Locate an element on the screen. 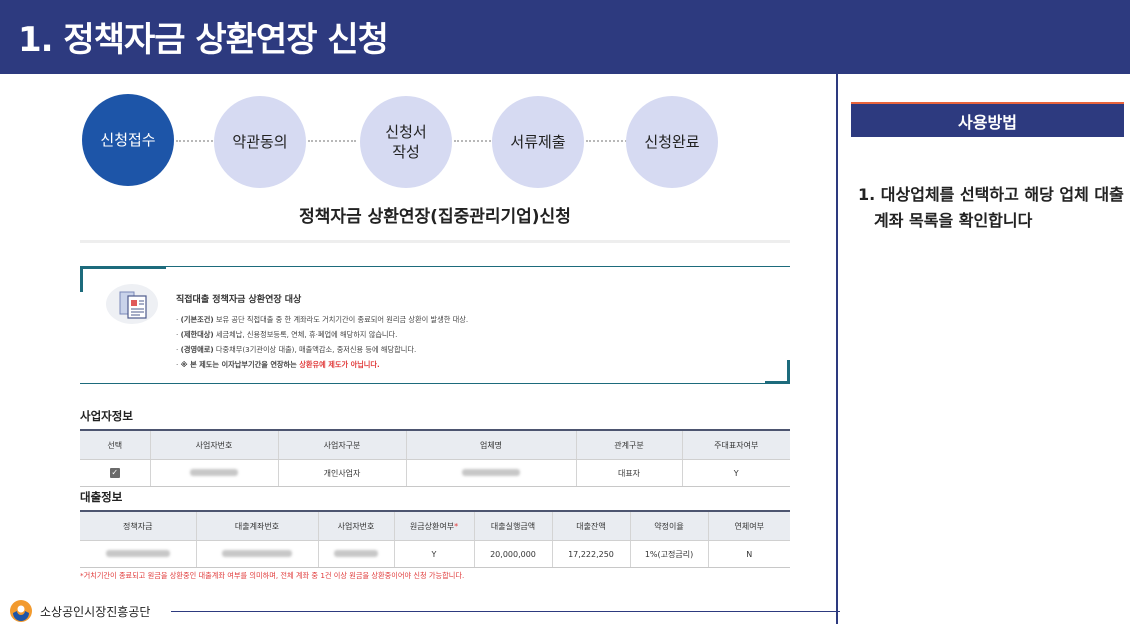  notice-warning: · ※ 본 제도는 이자납부기간을 연장하는 상환유예 제도가 아닙니다. is located at coordinates (278, 364).